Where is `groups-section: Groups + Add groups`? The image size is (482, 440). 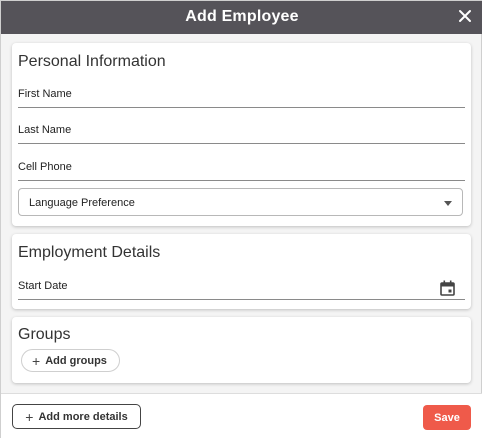 groups-section: Groups + Add groups is located at coordinates (241, 350).